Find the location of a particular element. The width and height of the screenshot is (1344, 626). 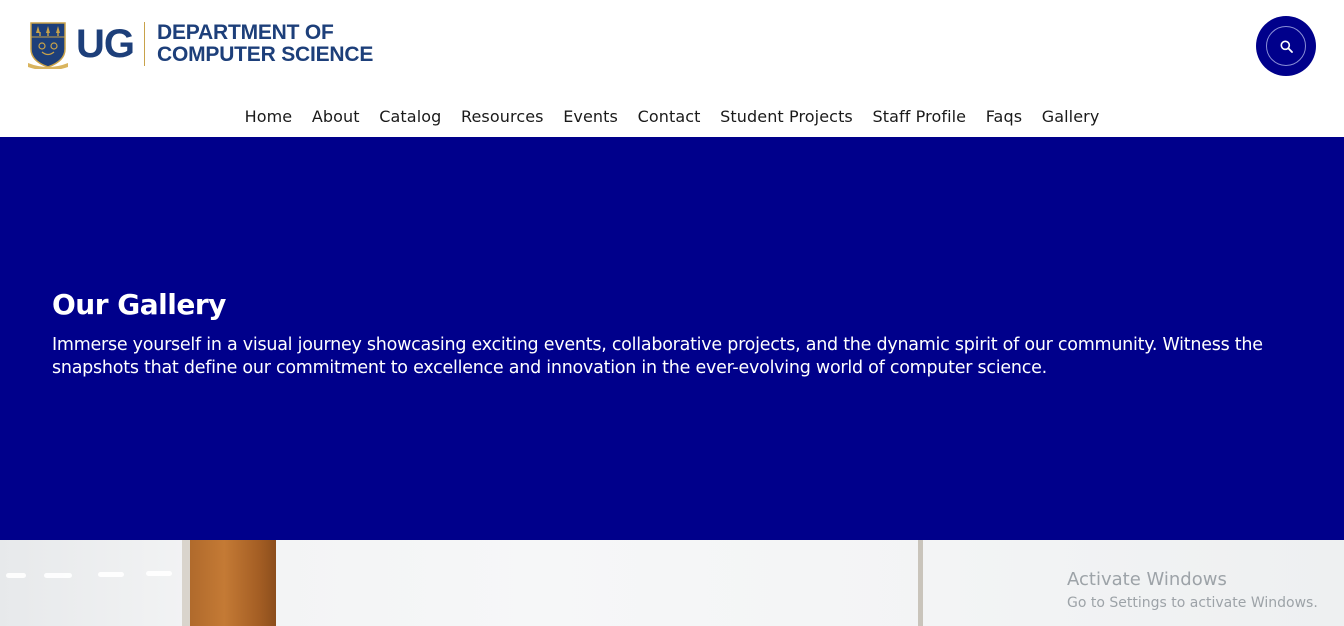

nav-item-about: About is located at coordinates (335, 117).